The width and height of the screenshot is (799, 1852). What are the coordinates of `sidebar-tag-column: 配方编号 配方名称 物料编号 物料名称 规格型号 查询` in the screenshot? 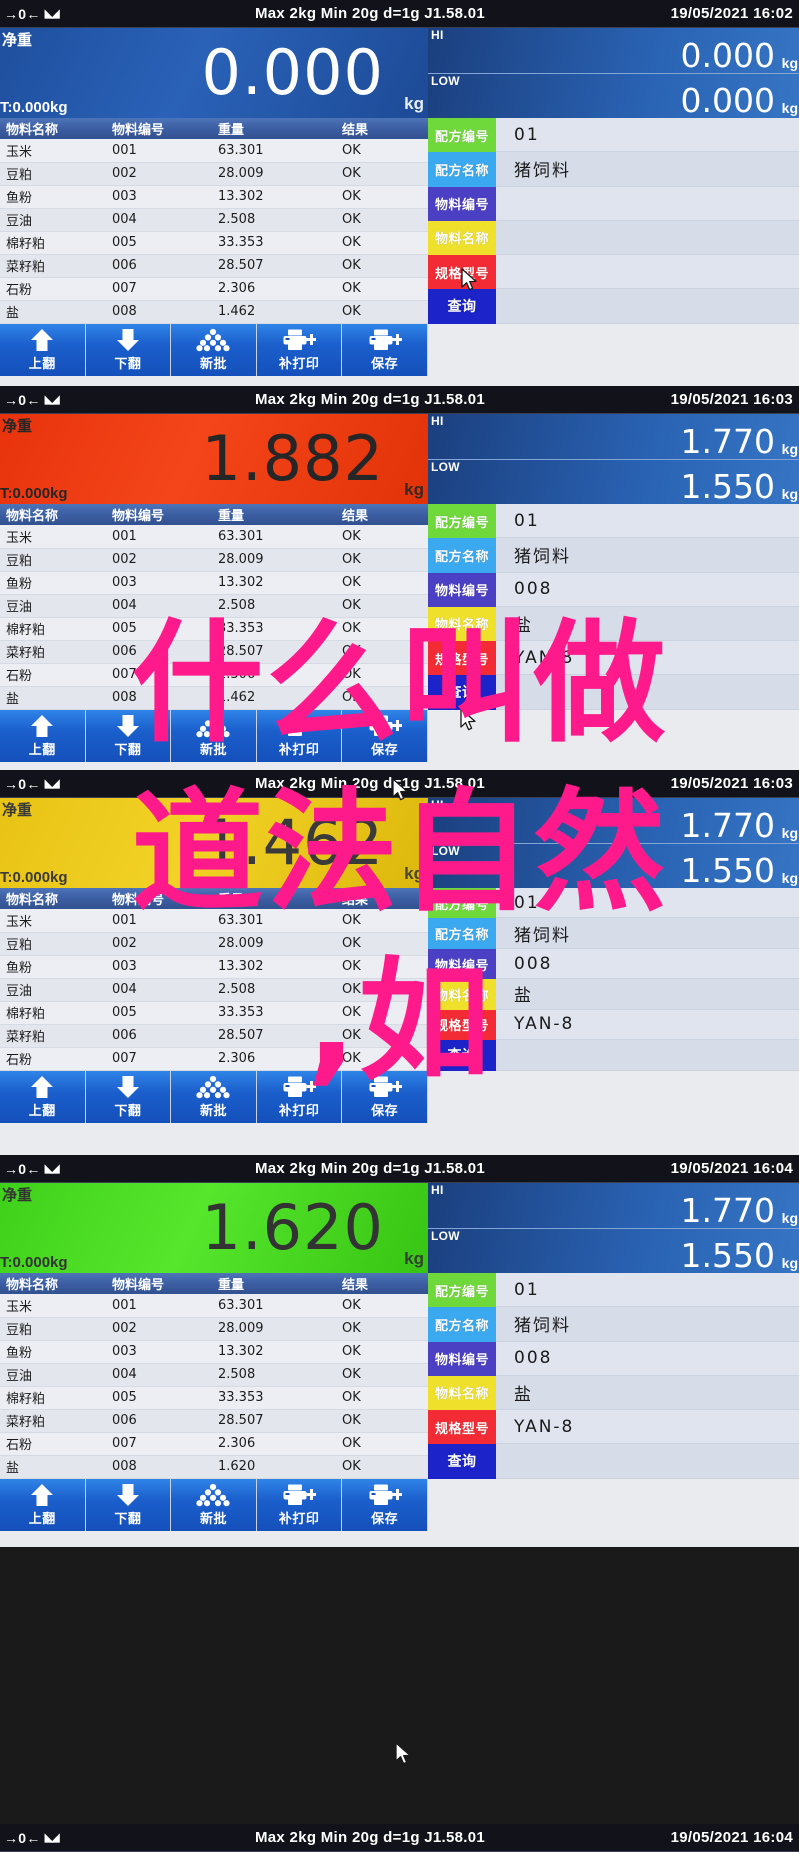 It's located at (462, 979).